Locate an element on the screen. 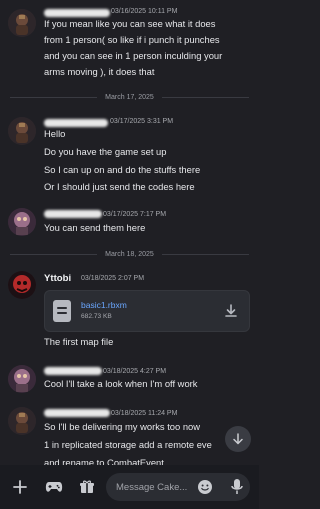 Image resolution: width=320 pixels, height=509 pixels. plus-icon is located at coordinates (20, 487).